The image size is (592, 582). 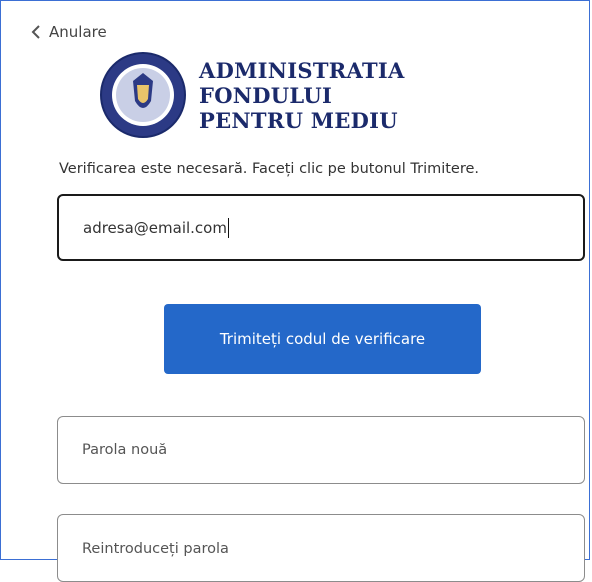 I want to click on government-seal-icon, so click(x=143, y=95).